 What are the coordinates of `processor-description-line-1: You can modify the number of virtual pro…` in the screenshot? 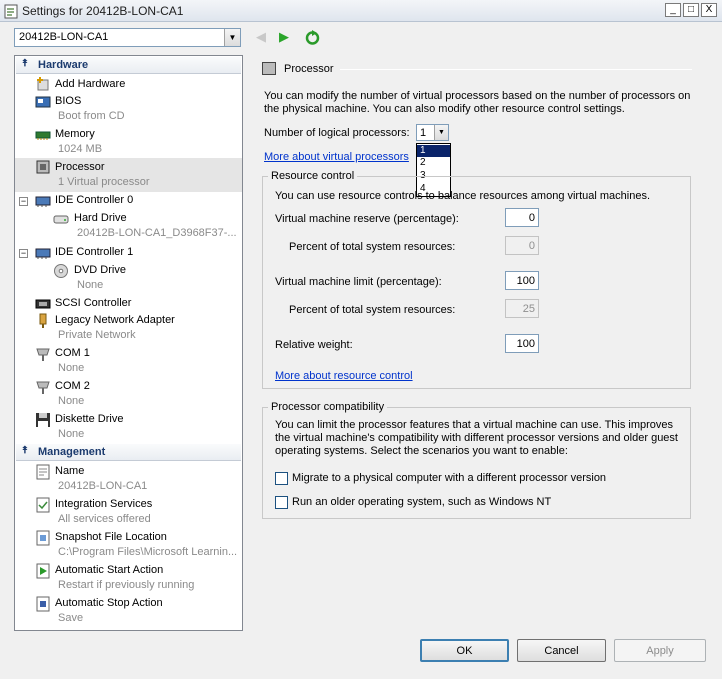 It's located at (477, 96).